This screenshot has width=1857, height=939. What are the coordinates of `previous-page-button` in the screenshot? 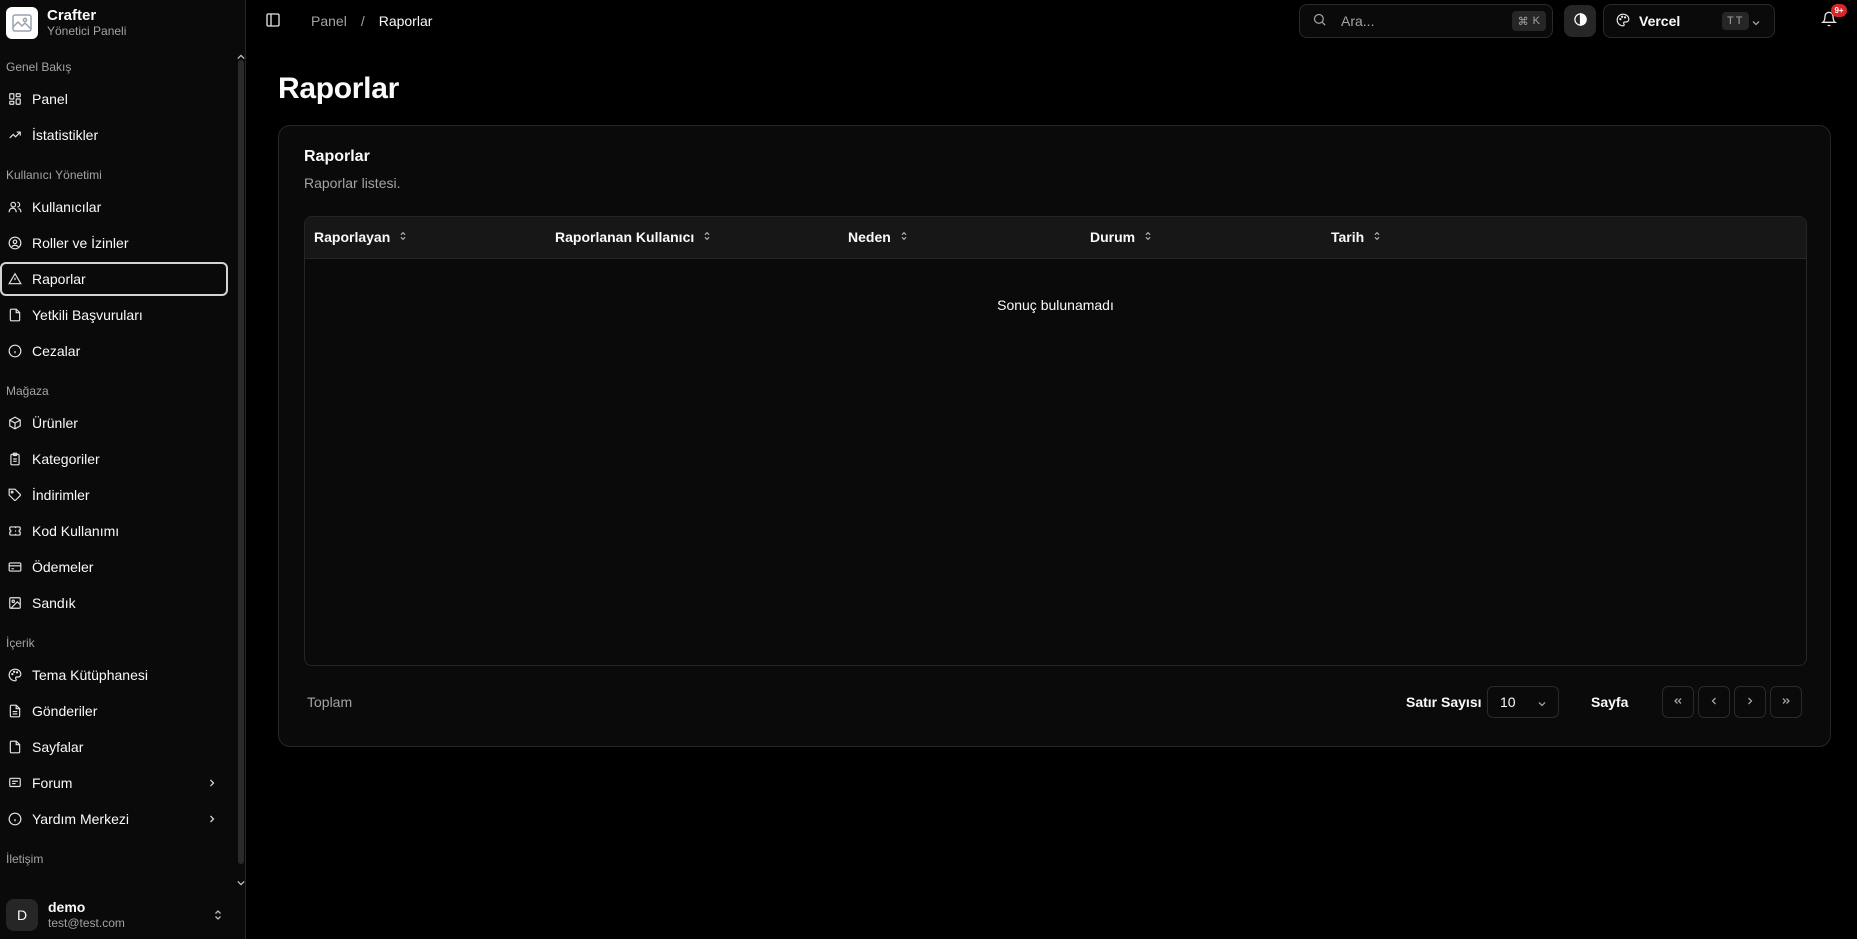 It's located at (1714, 702).